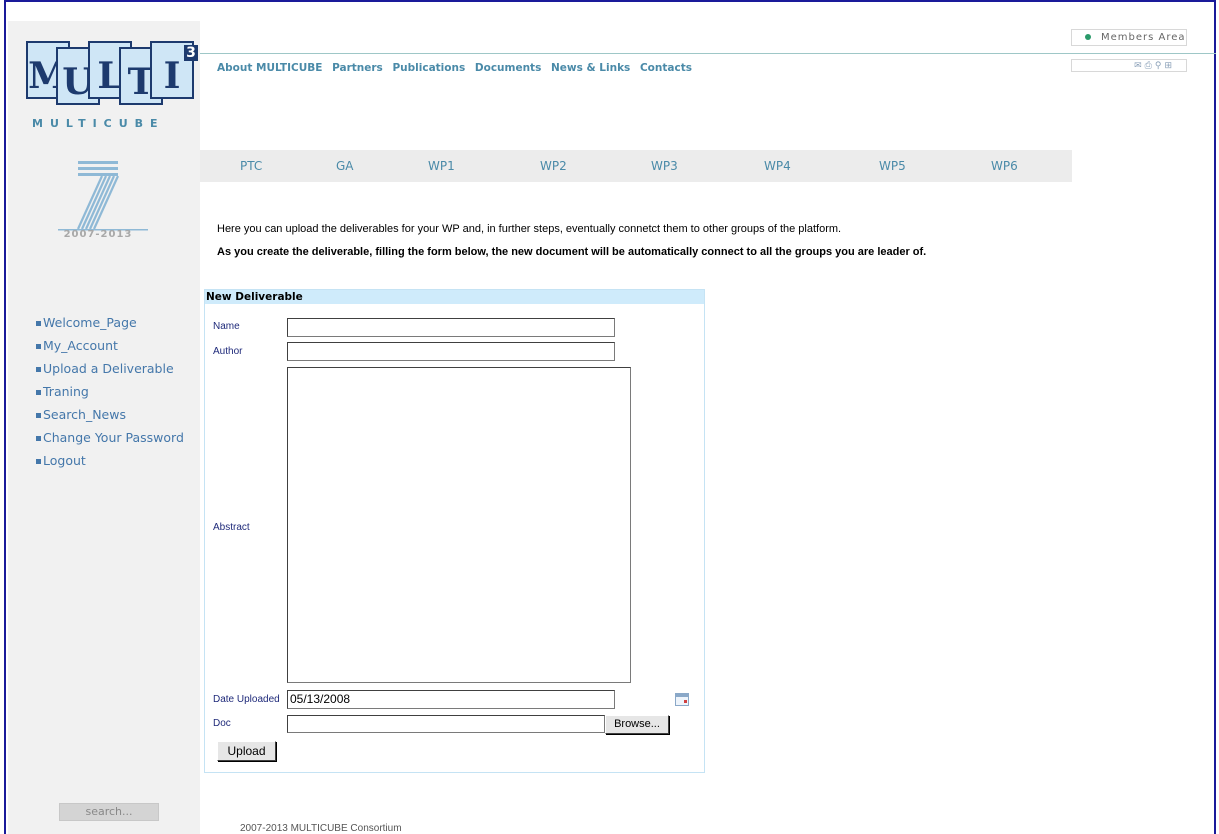  I want to click on members-dot-icon, so click(1088, 37).